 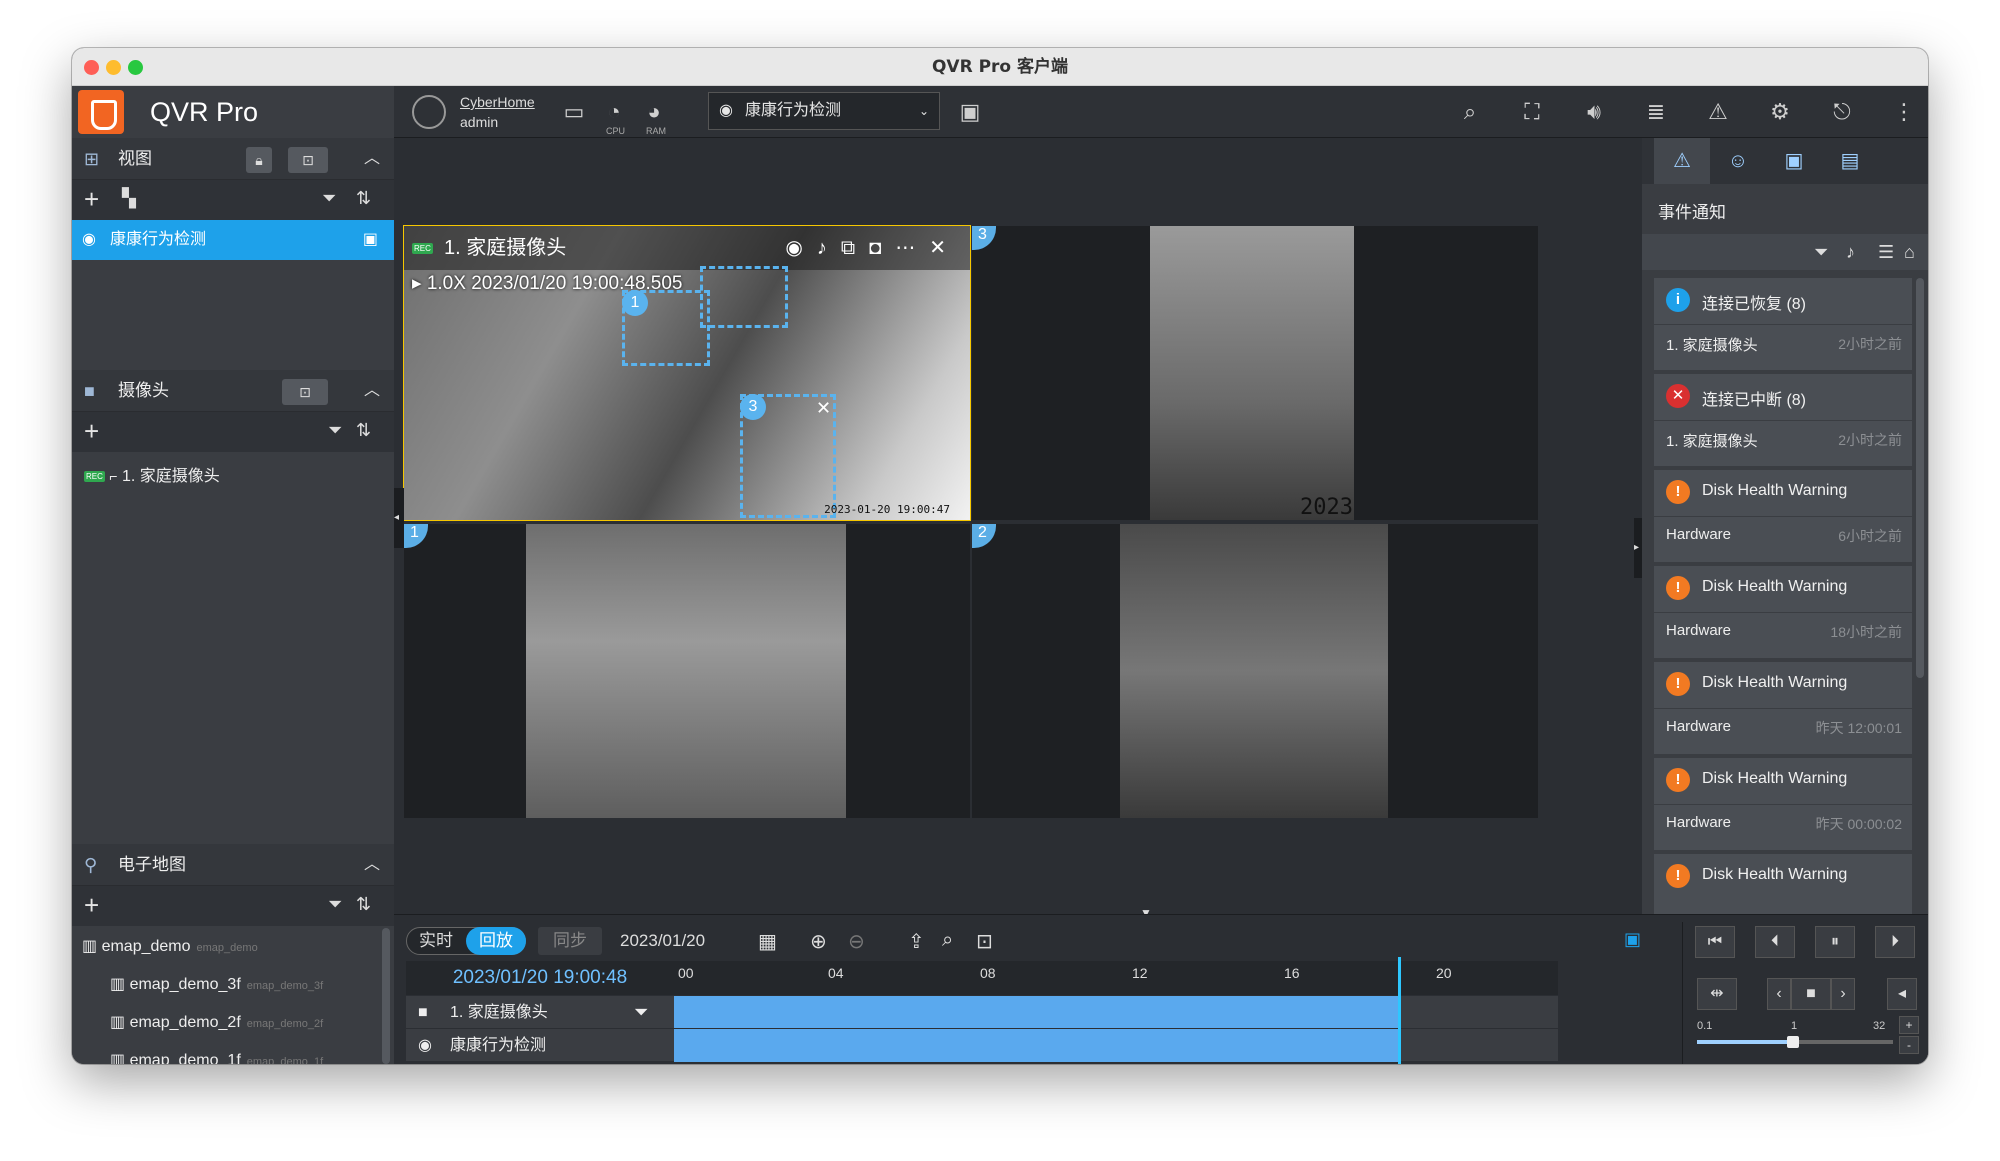 I want to click on event-card: i 连接已恢复 (8) 1. 家庭摄像头 2小时之前, so click(x=1783, y=324).